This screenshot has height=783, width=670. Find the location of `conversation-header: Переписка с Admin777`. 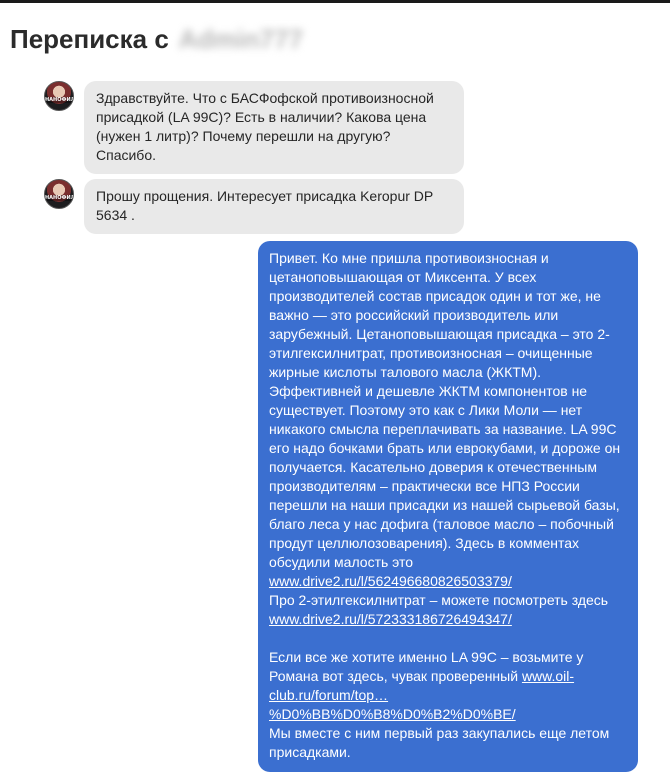

conversation-header: Переписка с Admin777 is located at coordinates (156, 39).